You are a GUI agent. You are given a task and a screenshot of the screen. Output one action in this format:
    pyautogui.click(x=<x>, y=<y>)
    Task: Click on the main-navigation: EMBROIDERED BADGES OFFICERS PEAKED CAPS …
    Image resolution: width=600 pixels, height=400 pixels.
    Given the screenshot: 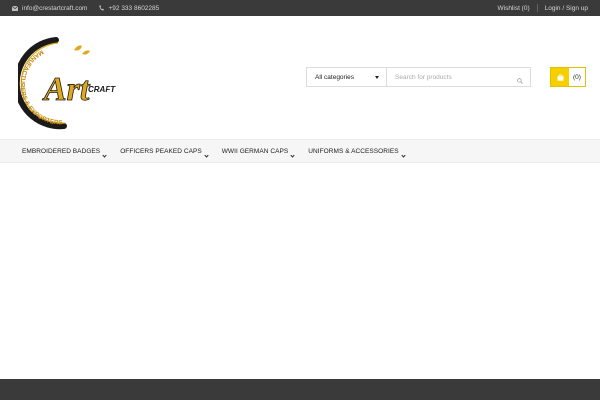 What is the action you would take?
    pyautogui.click(x=300, y=151)
    